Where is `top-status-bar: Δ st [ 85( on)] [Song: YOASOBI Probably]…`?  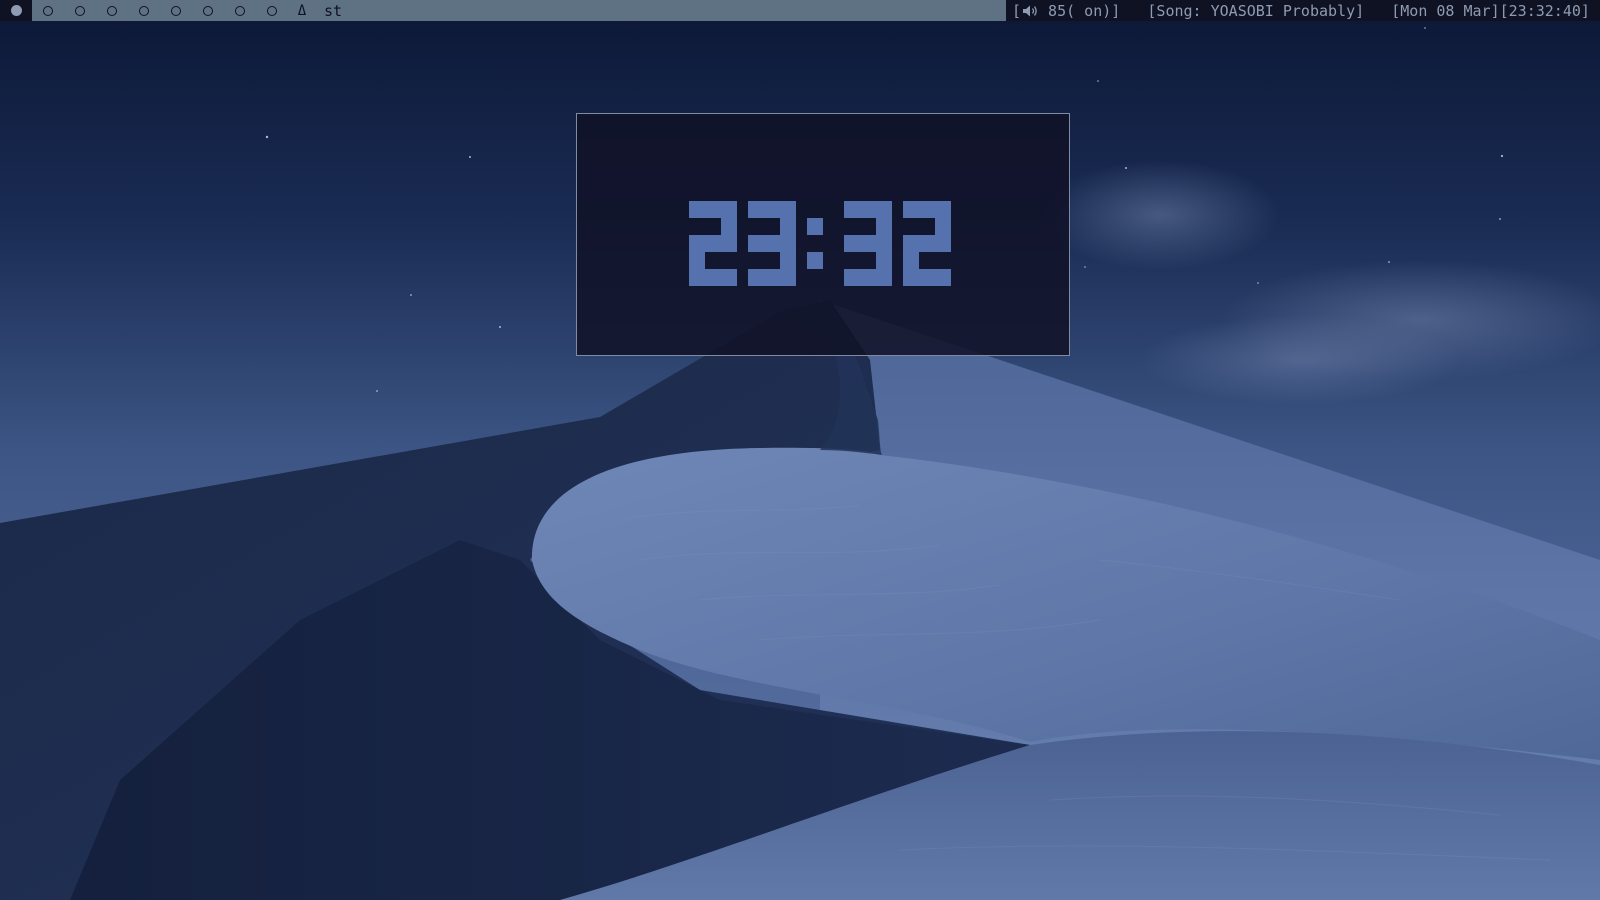
top-status-bar: Δ st [ 85( on)] [Song: YOASOBI Probably]… is located at coordinates (800, 10).